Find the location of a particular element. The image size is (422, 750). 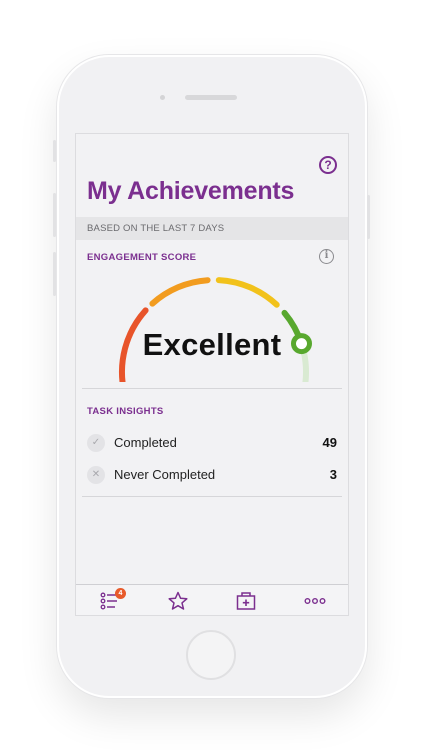

page-title: My Achievements is located at coordinates (191, 191).